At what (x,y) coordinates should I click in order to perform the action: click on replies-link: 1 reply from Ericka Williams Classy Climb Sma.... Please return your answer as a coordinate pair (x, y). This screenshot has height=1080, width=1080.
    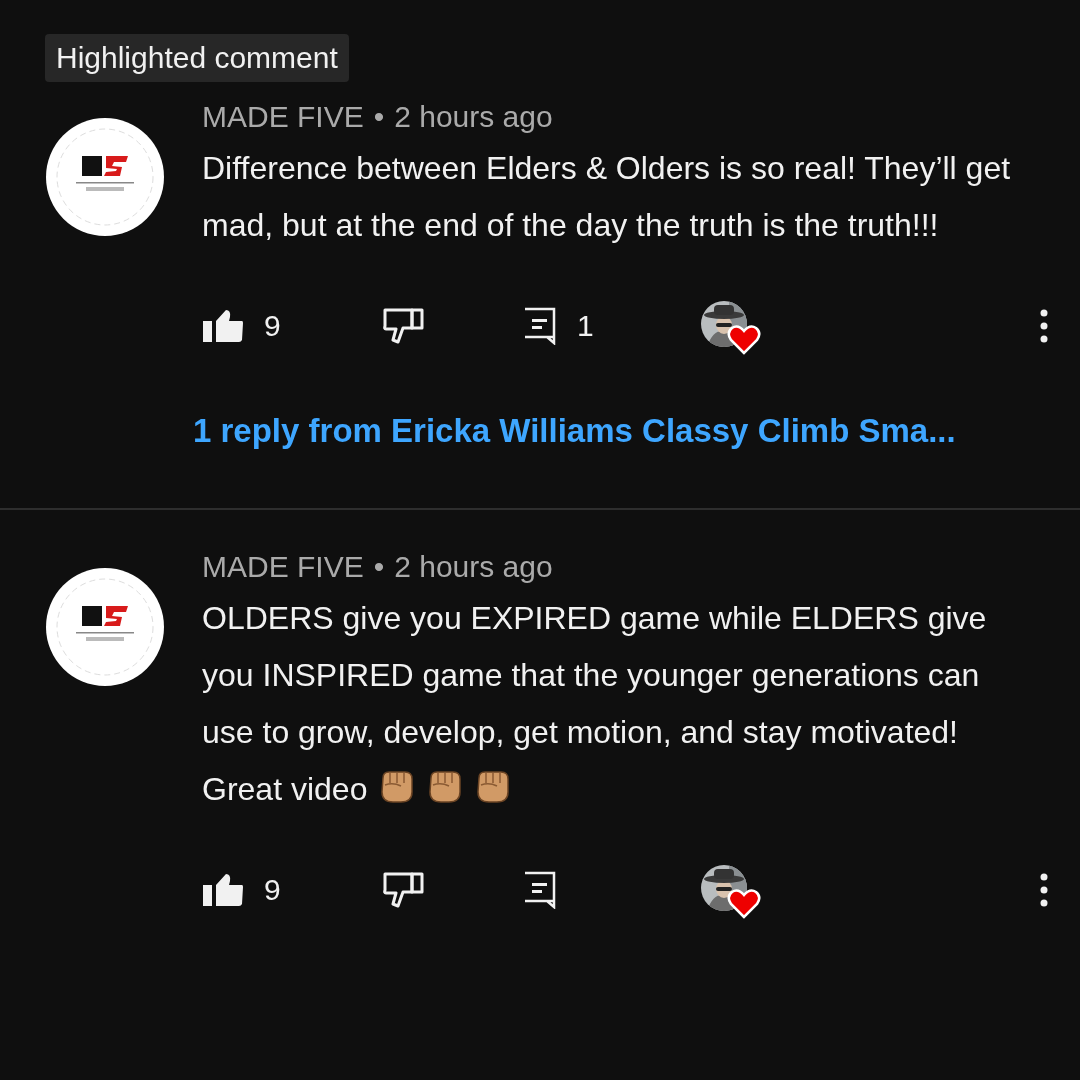
    Looking at the image, I should click on (616, 431).